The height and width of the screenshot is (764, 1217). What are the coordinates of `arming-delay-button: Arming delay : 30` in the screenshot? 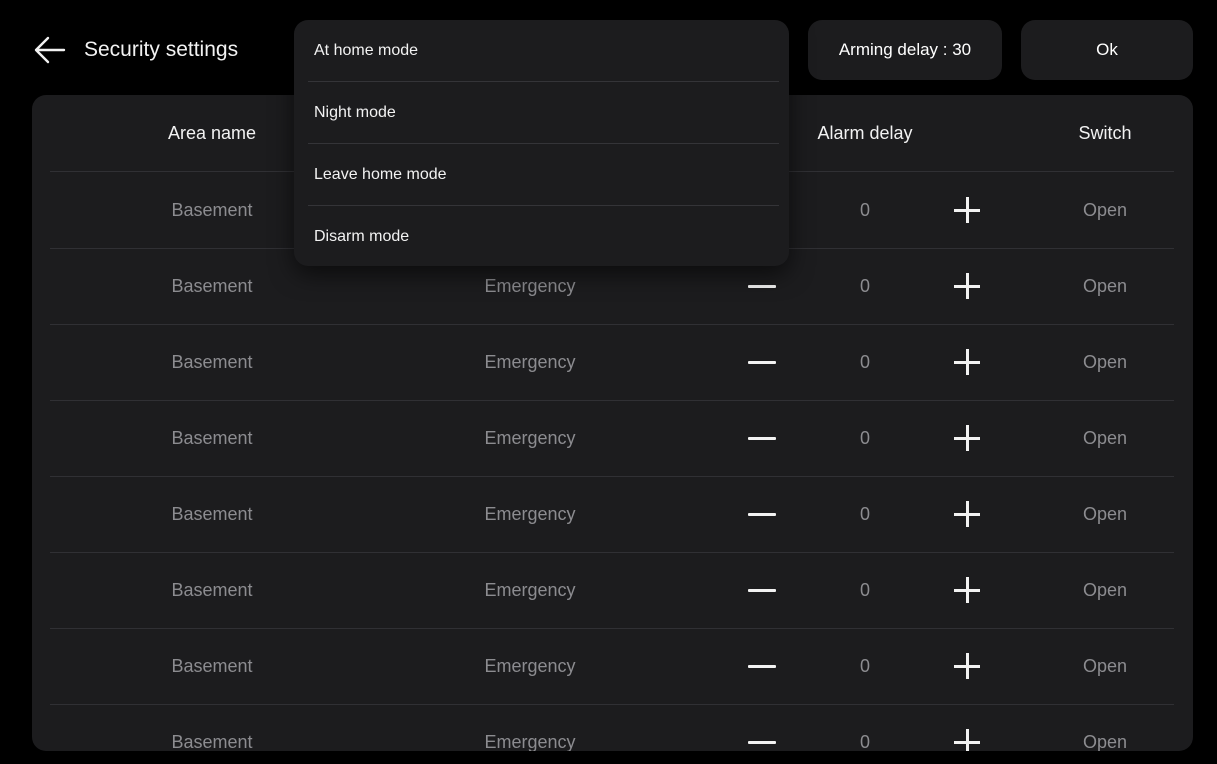 It's located at (905, 50).